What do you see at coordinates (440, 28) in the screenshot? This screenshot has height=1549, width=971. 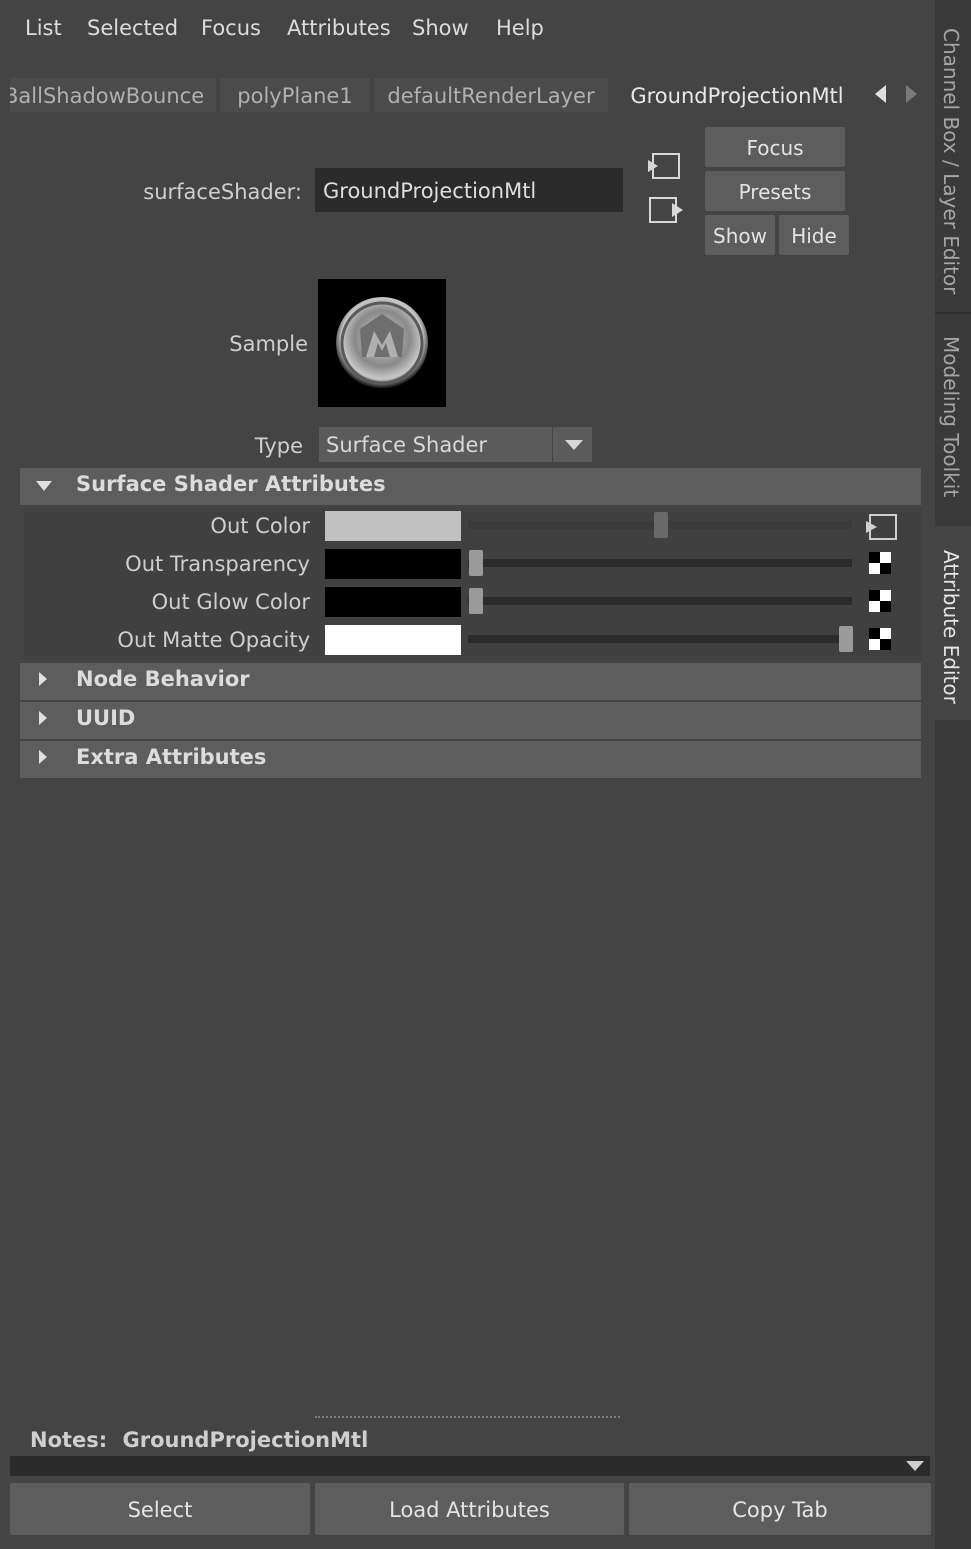 I see `menu-show: Show` at bounding box center [440, 28].